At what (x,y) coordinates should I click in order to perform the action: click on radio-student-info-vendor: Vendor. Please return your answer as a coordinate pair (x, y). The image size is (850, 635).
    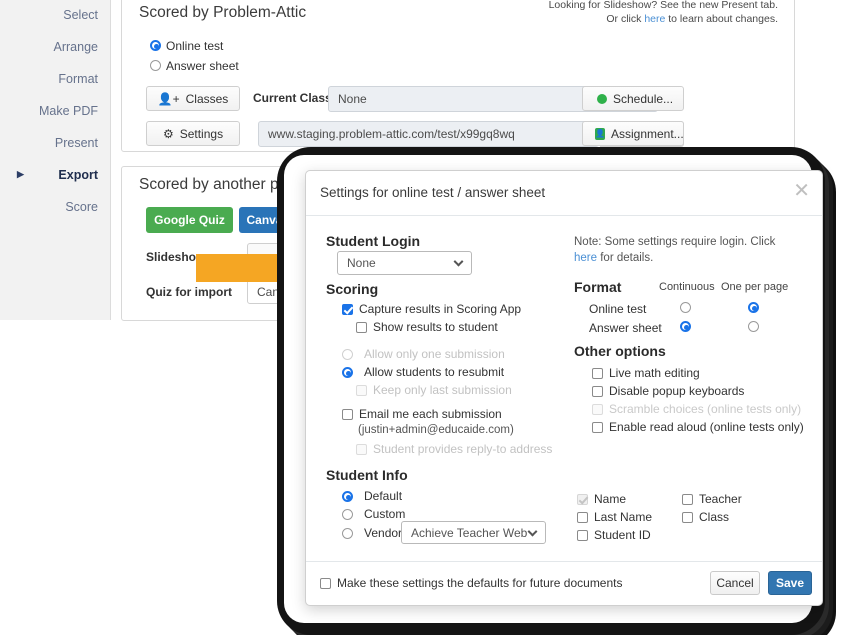
    Looking at the image, I should click on (372, 533).